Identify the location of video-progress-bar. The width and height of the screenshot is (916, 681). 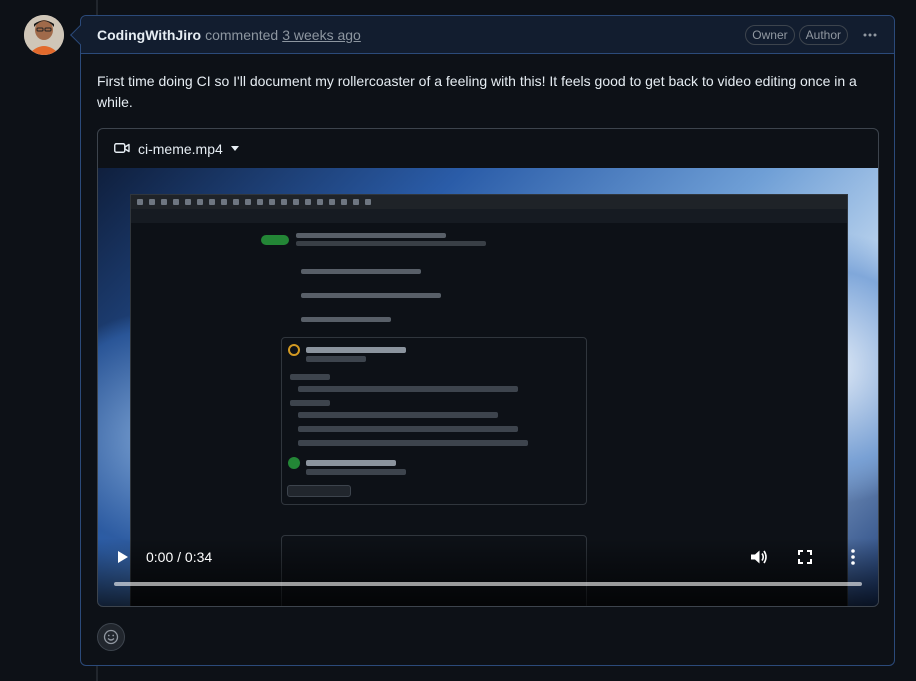
(488, 584).